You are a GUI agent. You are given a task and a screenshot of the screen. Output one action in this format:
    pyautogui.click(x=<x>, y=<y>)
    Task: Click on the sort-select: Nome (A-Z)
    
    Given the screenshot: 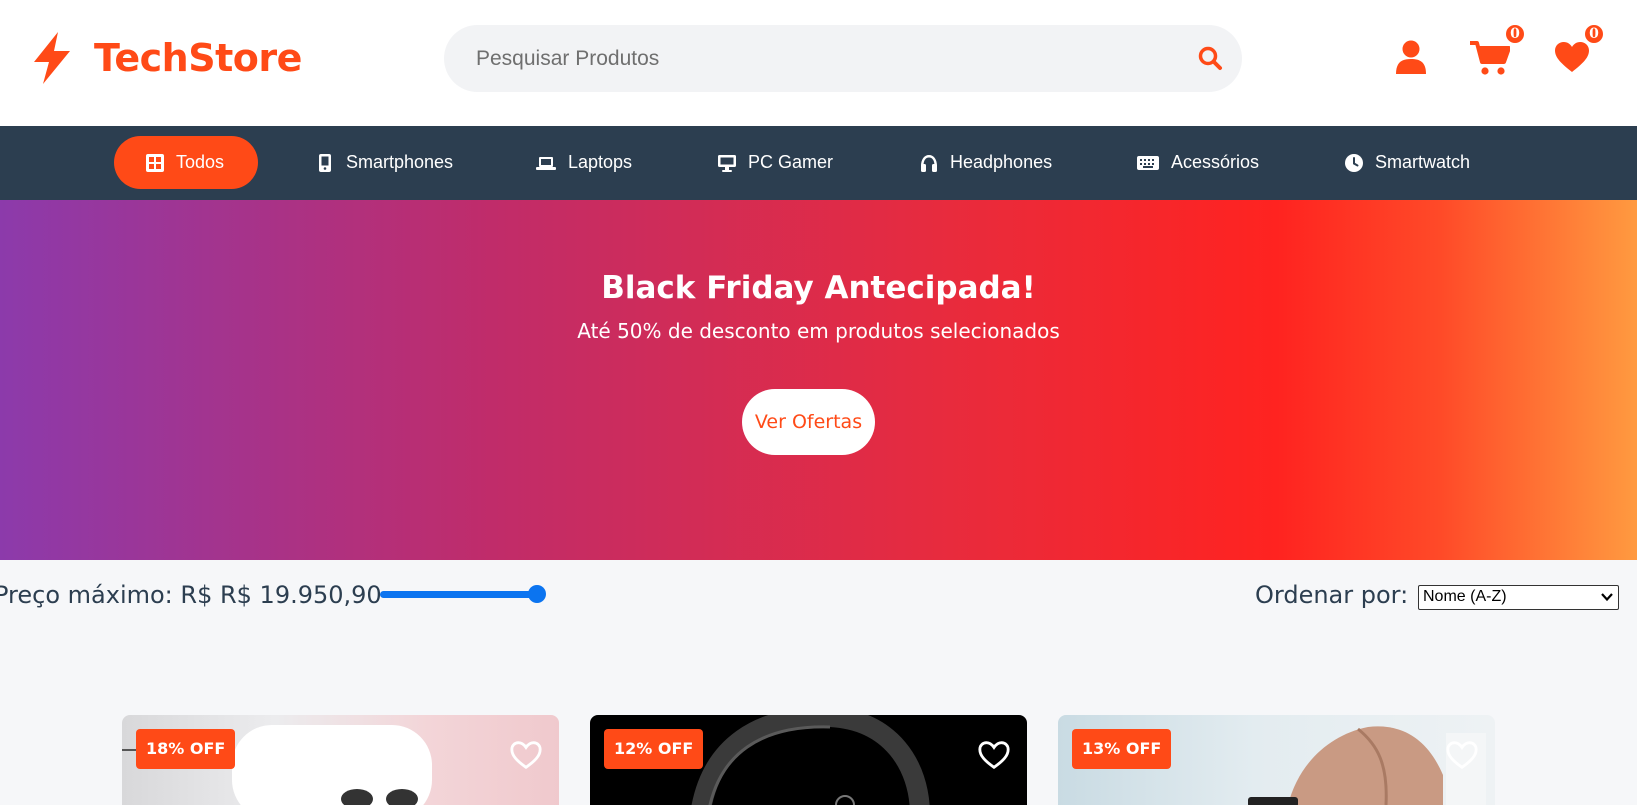 What is the action you would take?
    pyautogui.click(x=1518, y=597)
    